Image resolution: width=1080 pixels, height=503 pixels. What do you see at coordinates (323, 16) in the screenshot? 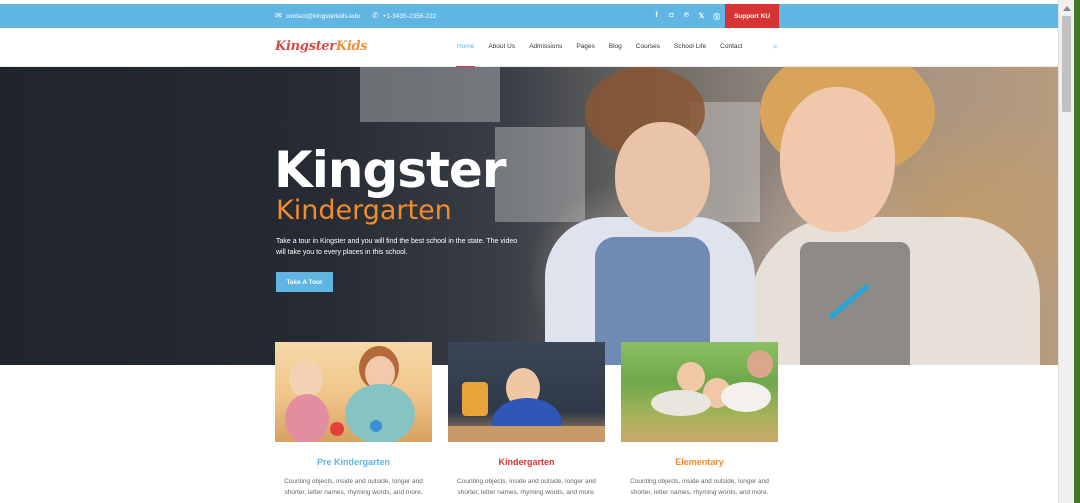
I see `email-text: contact@kingsterkids.edu` at bounding box center [323, 16].